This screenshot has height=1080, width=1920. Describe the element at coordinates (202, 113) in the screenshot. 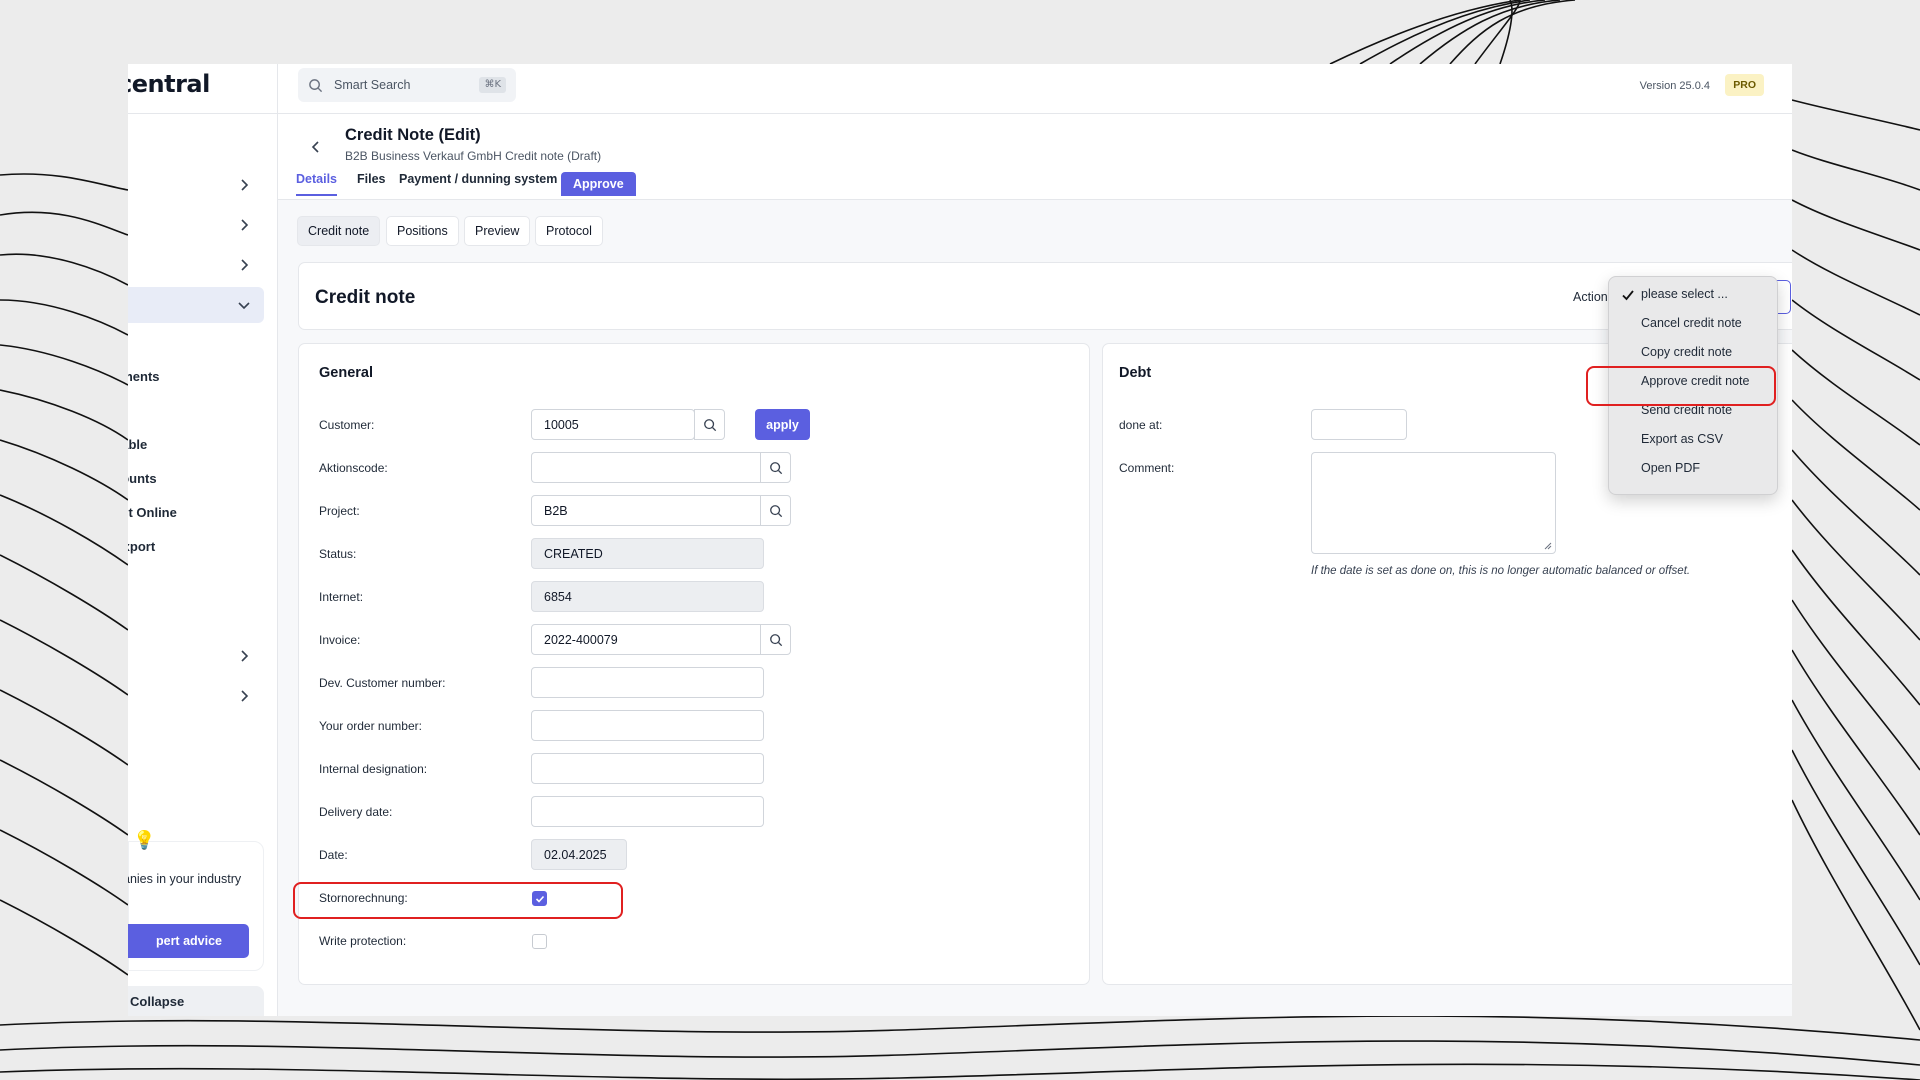

I see `sidebar-divider` at that location.